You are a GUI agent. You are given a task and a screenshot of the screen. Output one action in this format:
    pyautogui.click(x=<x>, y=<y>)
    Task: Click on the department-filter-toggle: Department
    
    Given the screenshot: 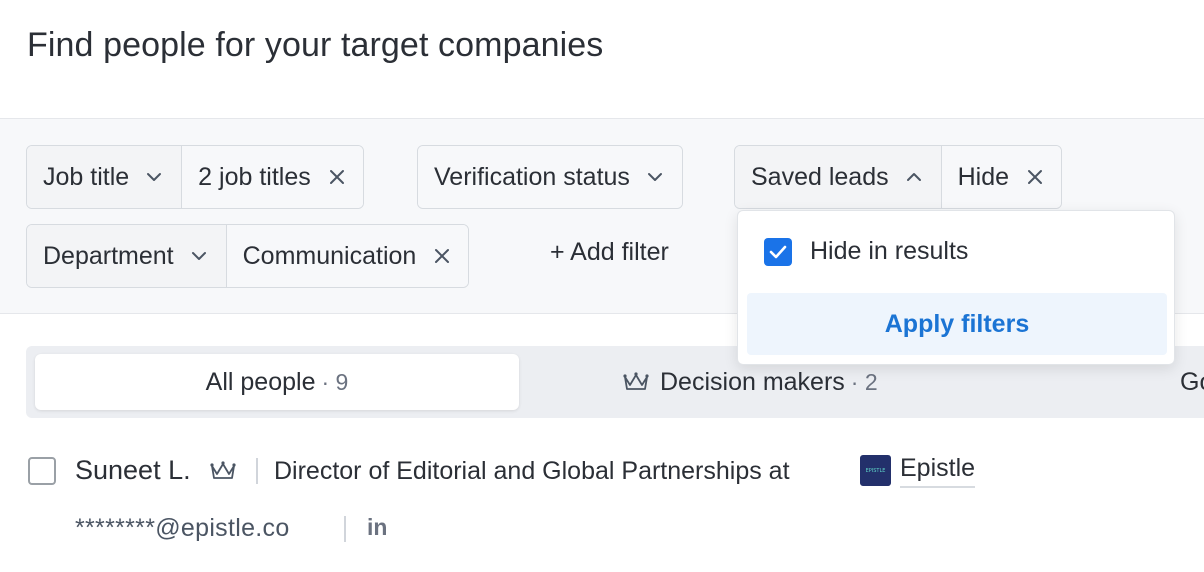 What is the action you would take?
    pyautogui.click(x=127, y=256)
    